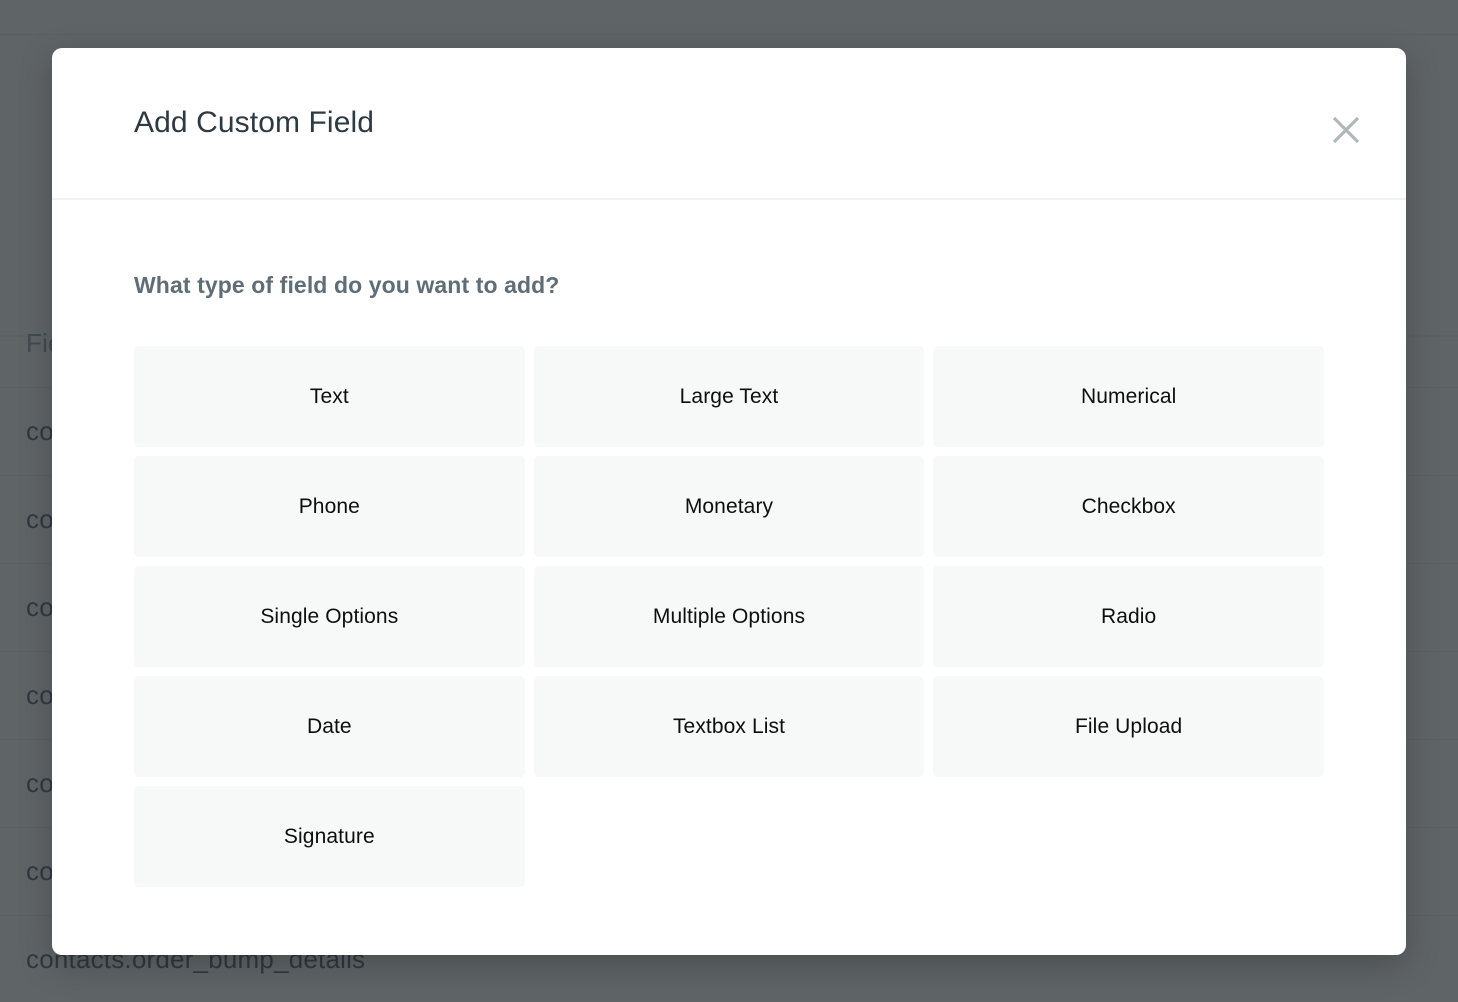 The width and height of the screenshot is (1458, 1002). I want to click on field-type-label: Phone, so click(329, 506).